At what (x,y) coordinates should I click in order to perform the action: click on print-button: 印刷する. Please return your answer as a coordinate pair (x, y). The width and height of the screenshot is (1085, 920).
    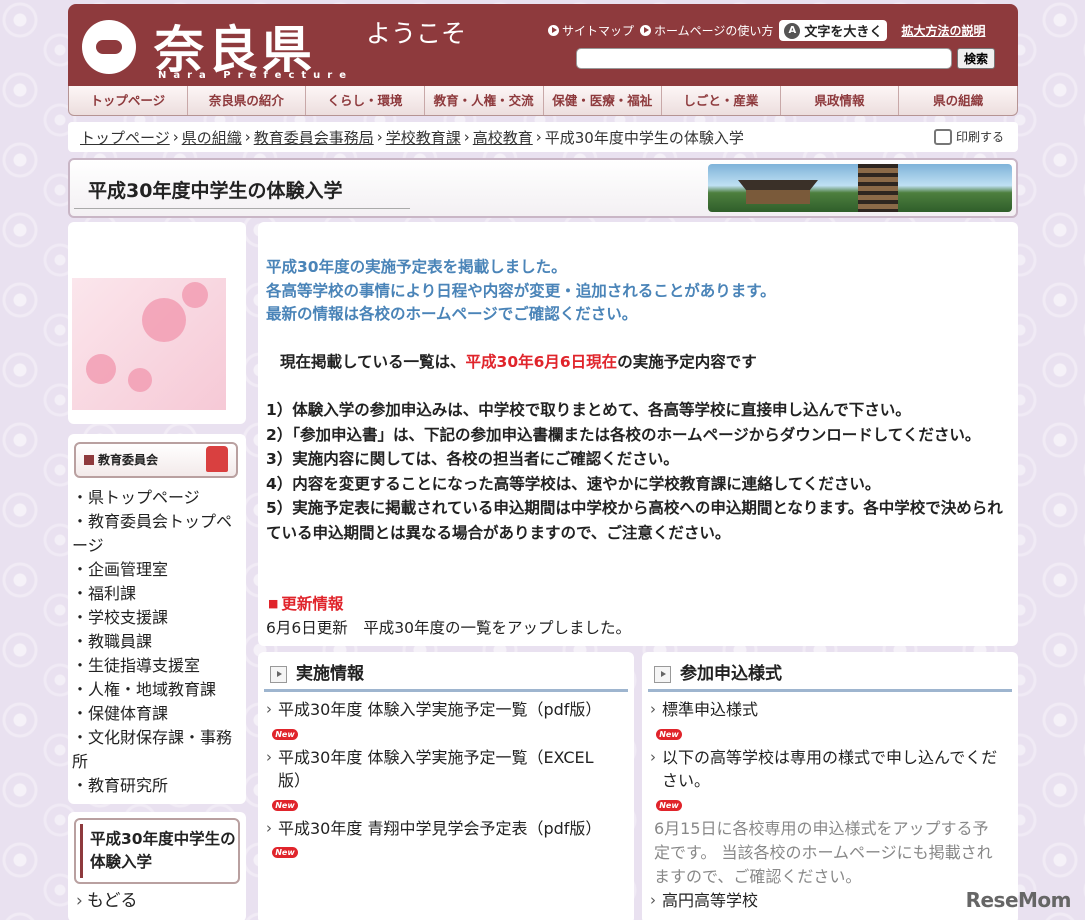
    Looking at the image, I should click on (968, 136).